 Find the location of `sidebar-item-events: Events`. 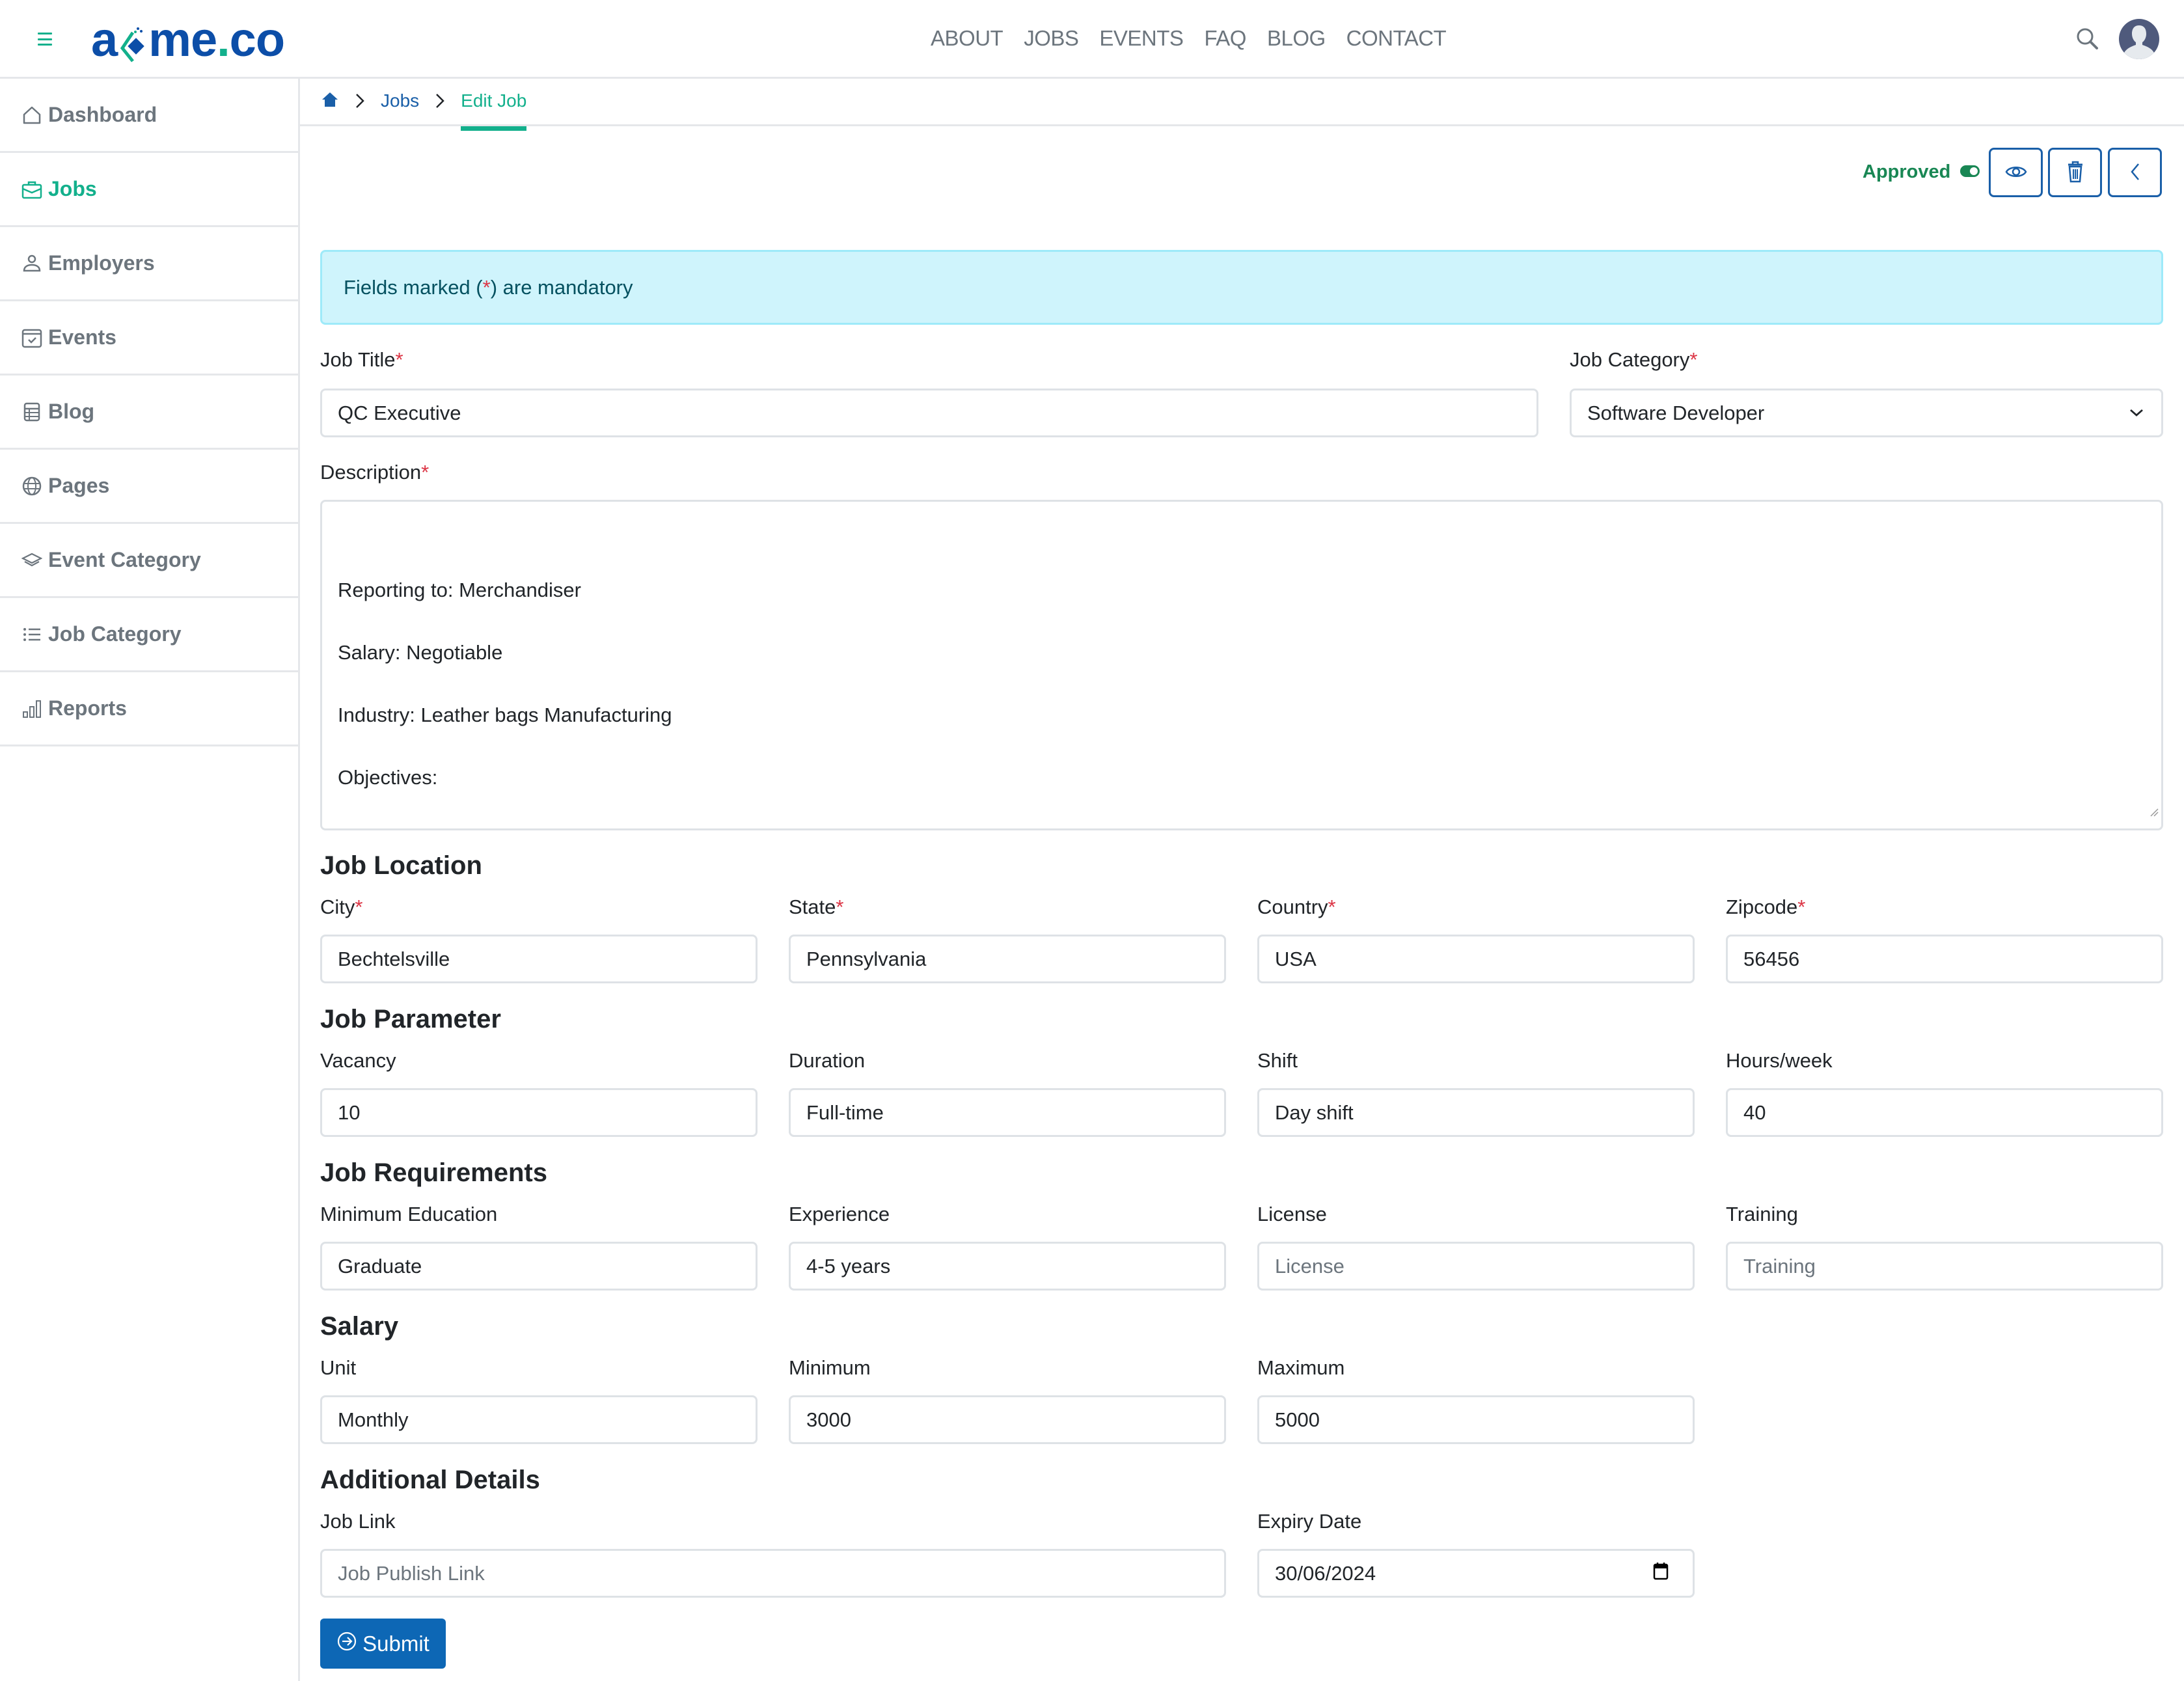

sidebar-item-events: Events is located at coordinates (149, 338).